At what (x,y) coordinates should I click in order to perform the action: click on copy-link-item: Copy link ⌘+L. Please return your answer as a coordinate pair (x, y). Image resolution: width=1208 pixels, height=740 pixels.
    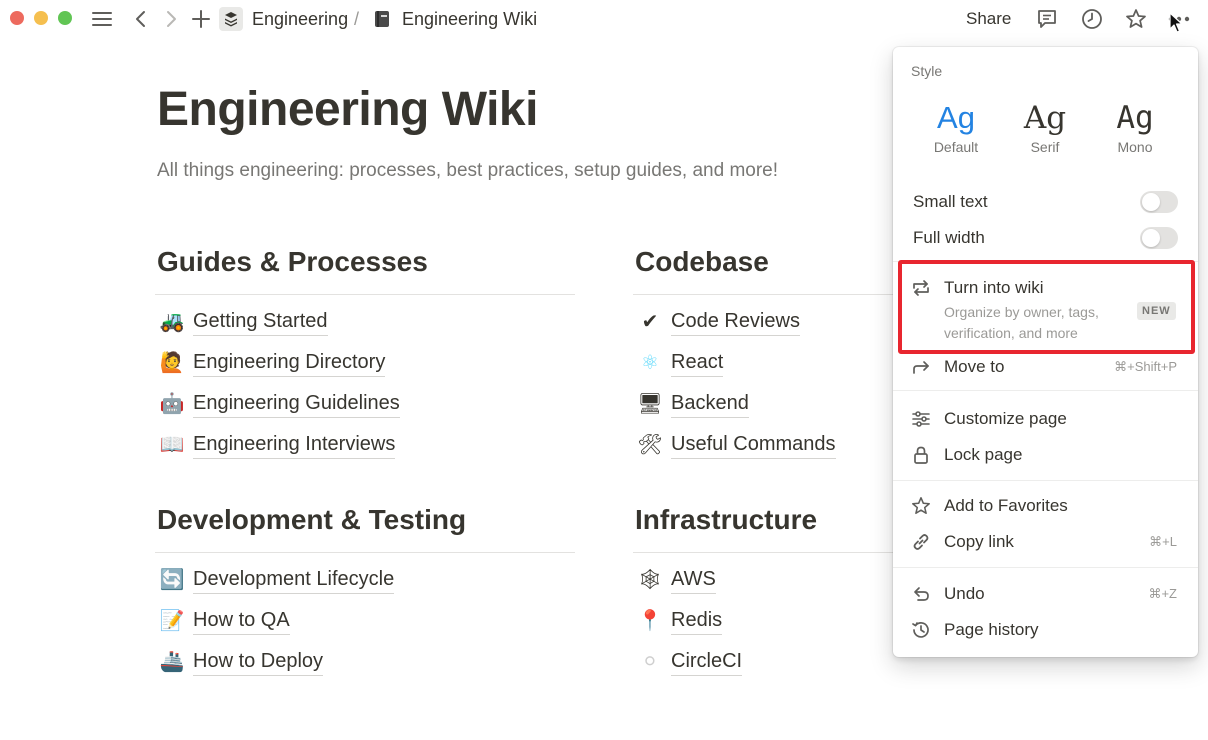
    Looking at the image, I should click on (1045, 542).